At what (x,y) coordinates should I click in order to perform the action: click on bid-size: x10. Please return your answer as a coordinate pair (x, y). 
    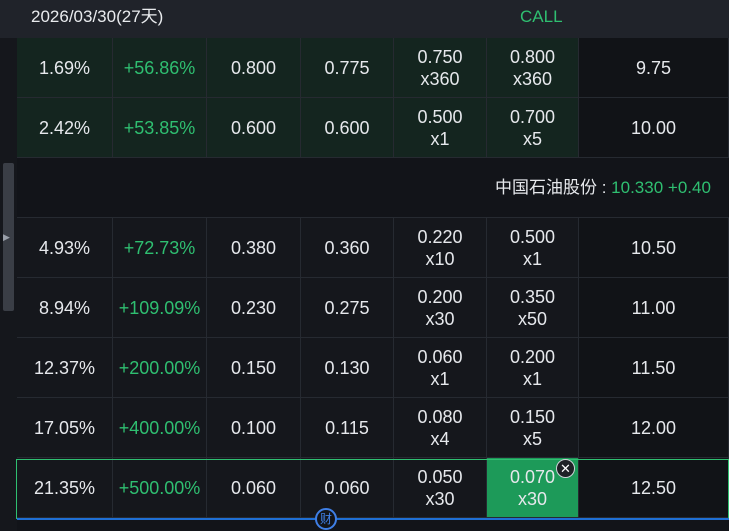
    Looking at the image, I should click on (440, 258).